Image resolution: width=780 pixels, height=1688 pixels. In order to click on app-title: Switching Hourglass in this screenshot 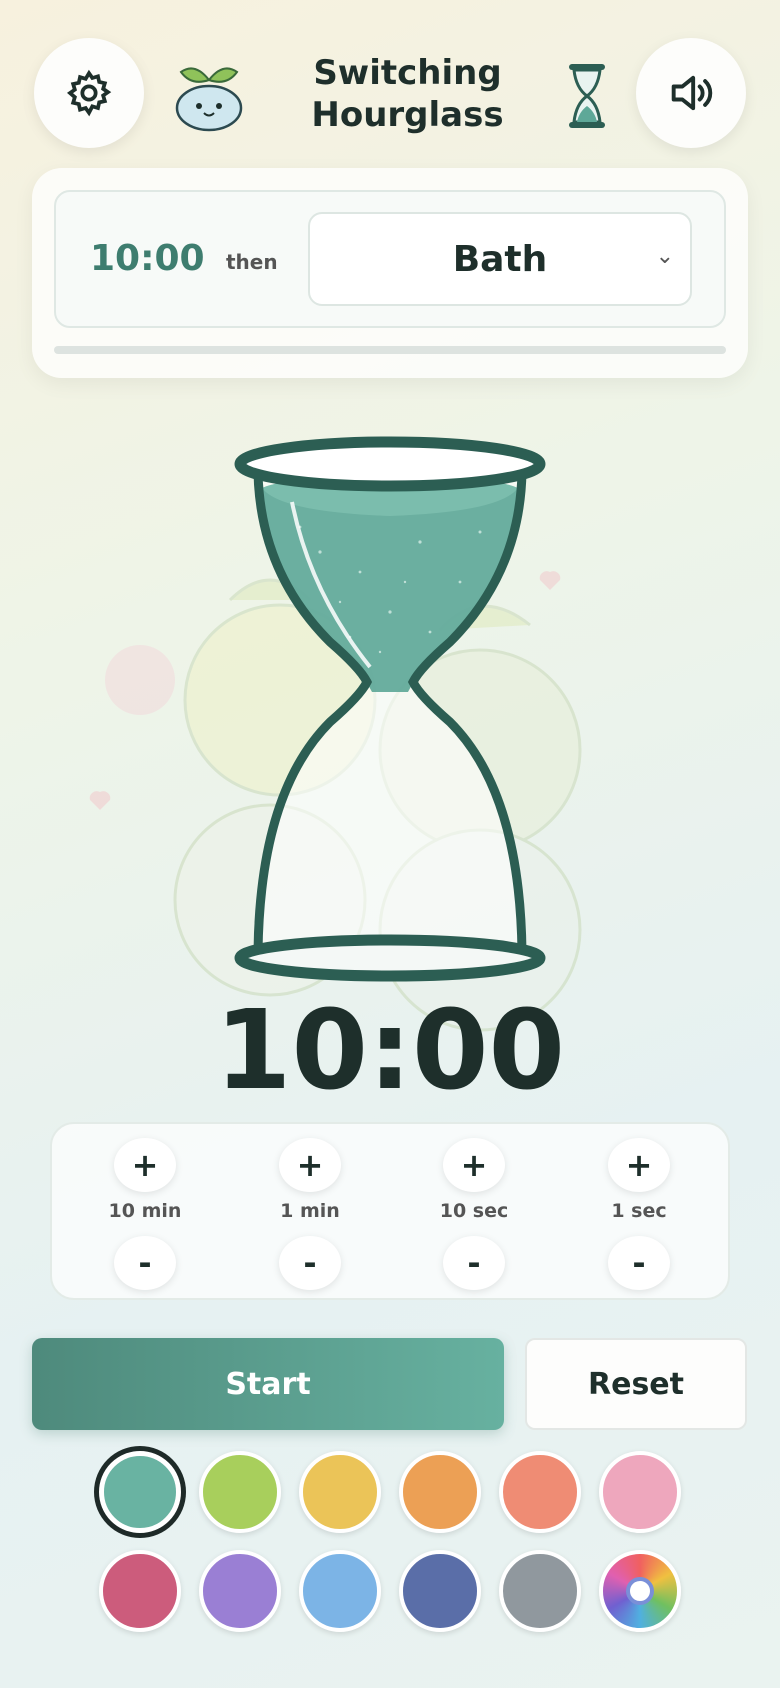, I will do `click(407, 94)`.